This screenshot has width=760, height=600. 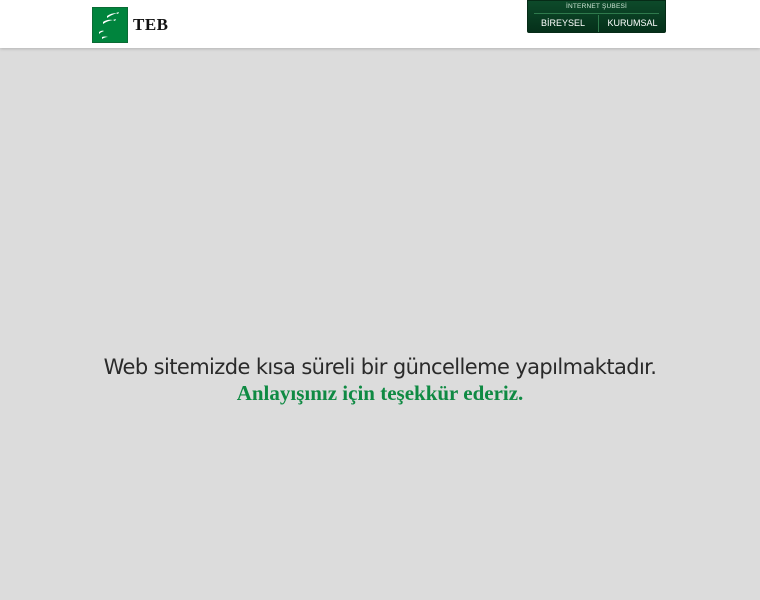 I want to click on logo-text: TEB, so click(x=151, y=24).